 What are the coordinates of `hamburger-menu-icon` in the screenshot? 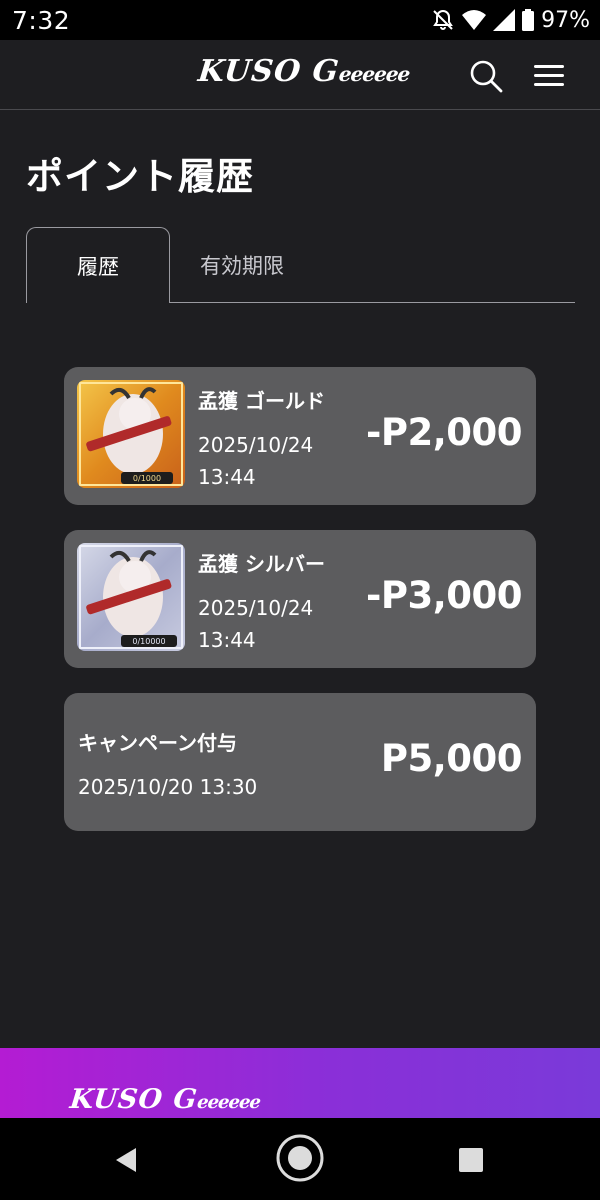 It's located at (549, 75).